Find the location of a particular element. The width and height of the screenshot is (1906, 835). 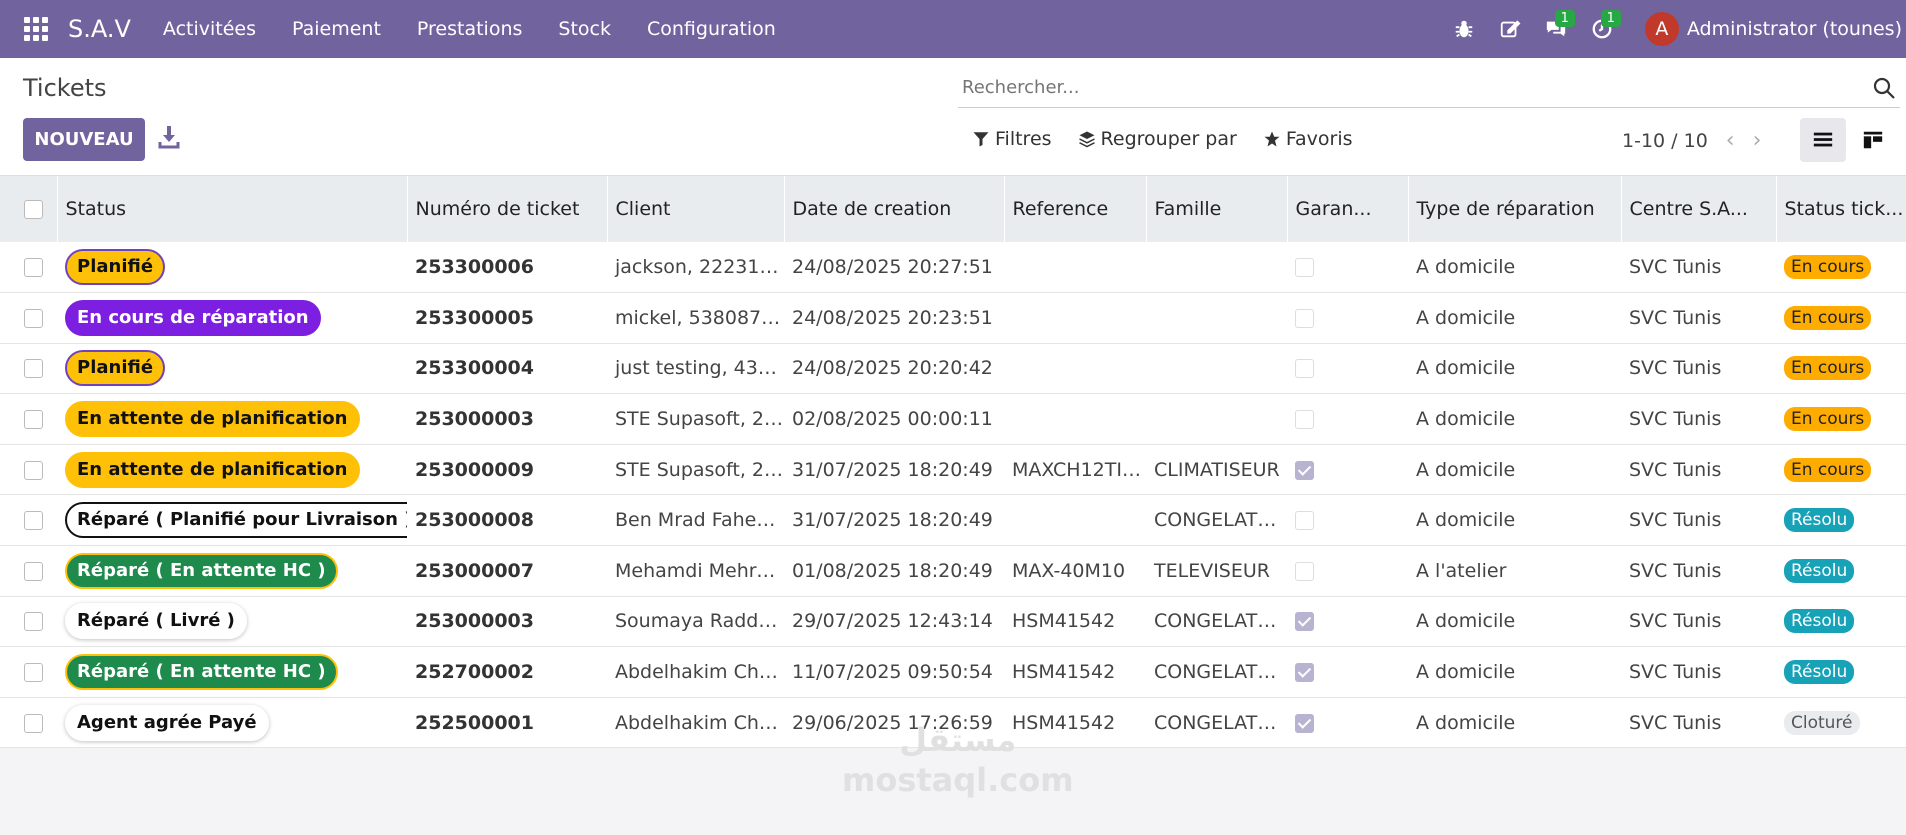

edit-note-icon is located at coordinates (1510, 29).